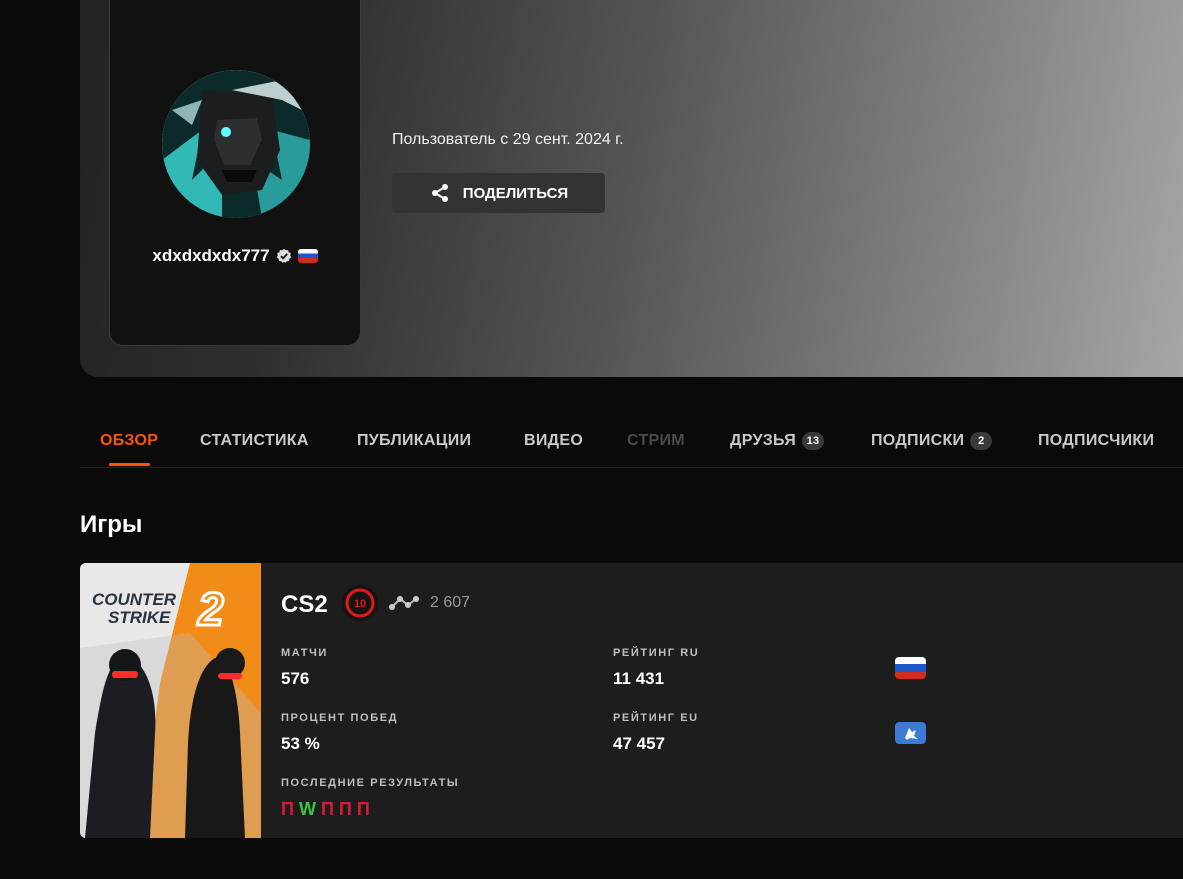 This screenshot has height=879, width=1183. I want to click on winrate-label: ПРОЦЕНТ ПОБЕД, so click(340, 718).